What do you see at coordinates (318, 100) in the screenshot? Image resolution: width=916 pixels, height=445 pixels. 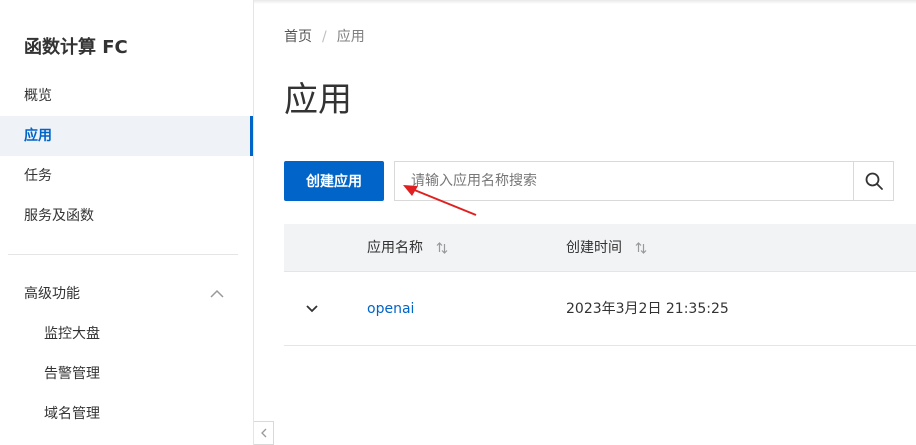 I see `page-title: 应用` at bounding box center [318, 100].